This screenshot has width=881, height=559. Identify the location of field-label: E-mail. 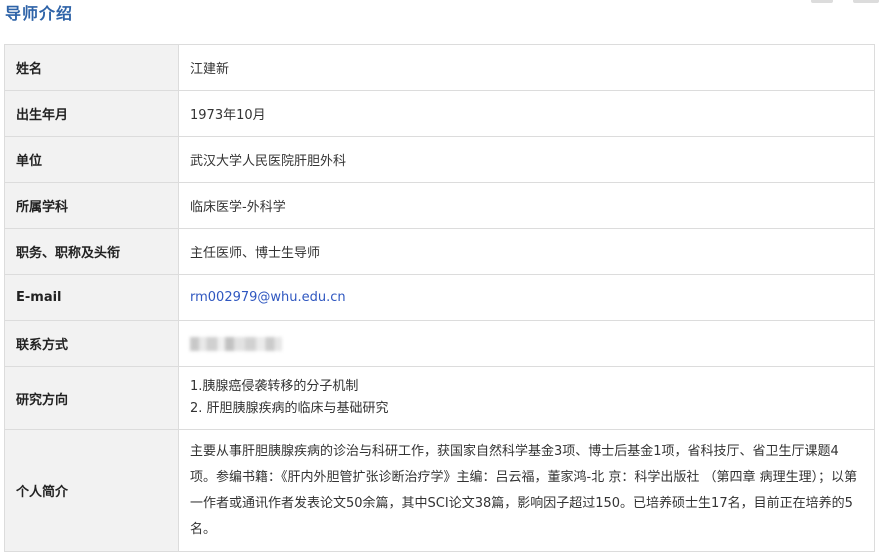
(91, 297).